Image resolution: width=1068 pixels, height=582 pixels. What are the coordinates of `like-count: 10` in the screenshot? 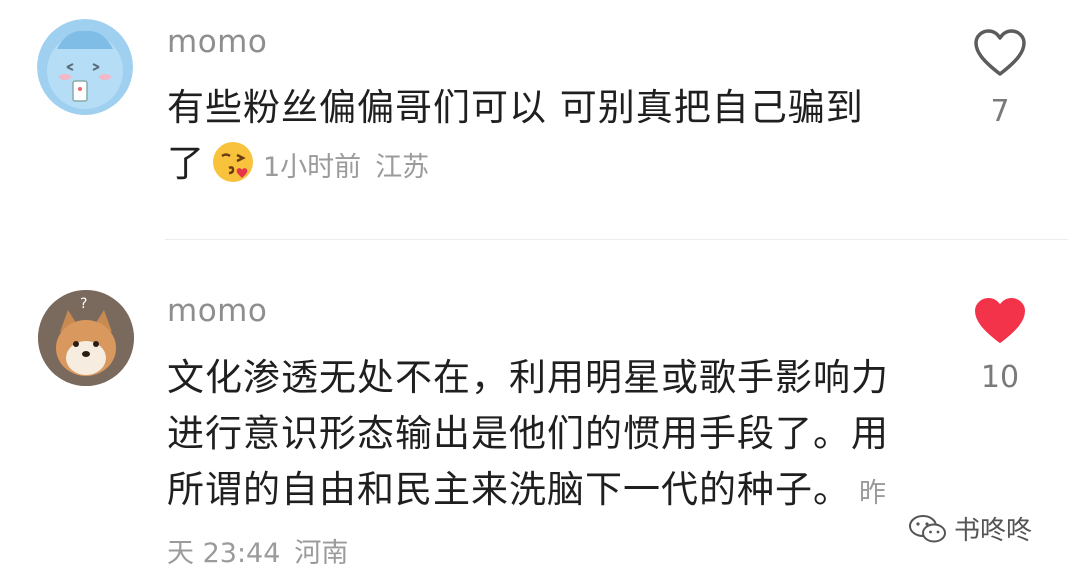 It's located at (1000, 377).